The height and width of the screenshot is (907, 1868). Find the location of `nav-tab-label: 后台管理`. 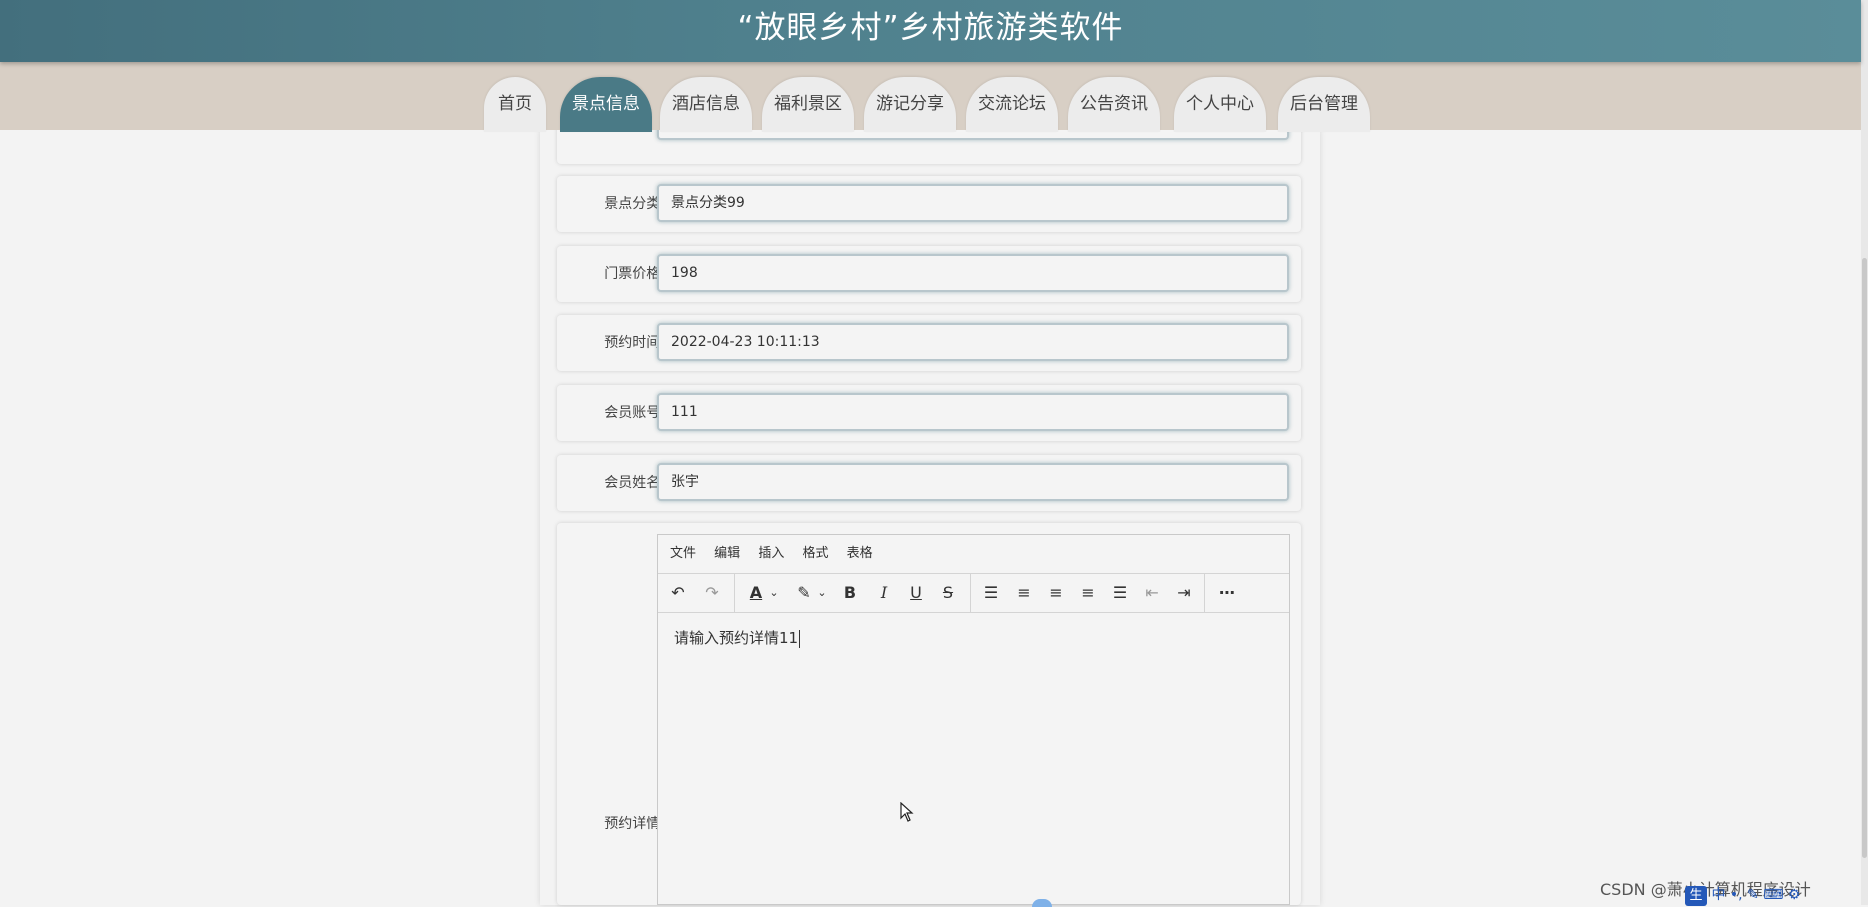

nav-tab-label: 后台管理 is located at coordinates (1324, 104).